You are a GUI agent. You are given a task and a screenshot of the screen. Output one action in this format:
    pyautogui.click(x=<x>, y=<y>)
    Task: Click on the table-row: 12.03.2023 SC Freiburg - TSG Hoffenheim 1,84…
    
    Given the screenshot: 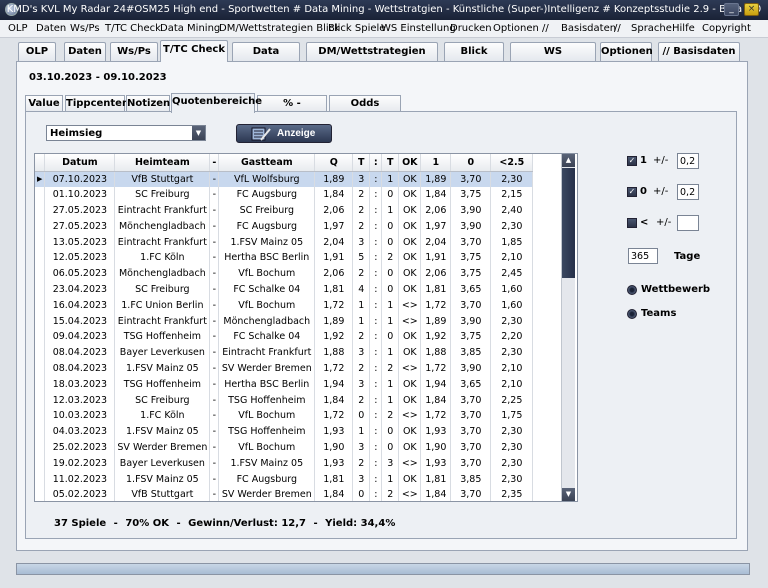 What is the action you would take?
    pyautogui.click(x=284, y=400)
    